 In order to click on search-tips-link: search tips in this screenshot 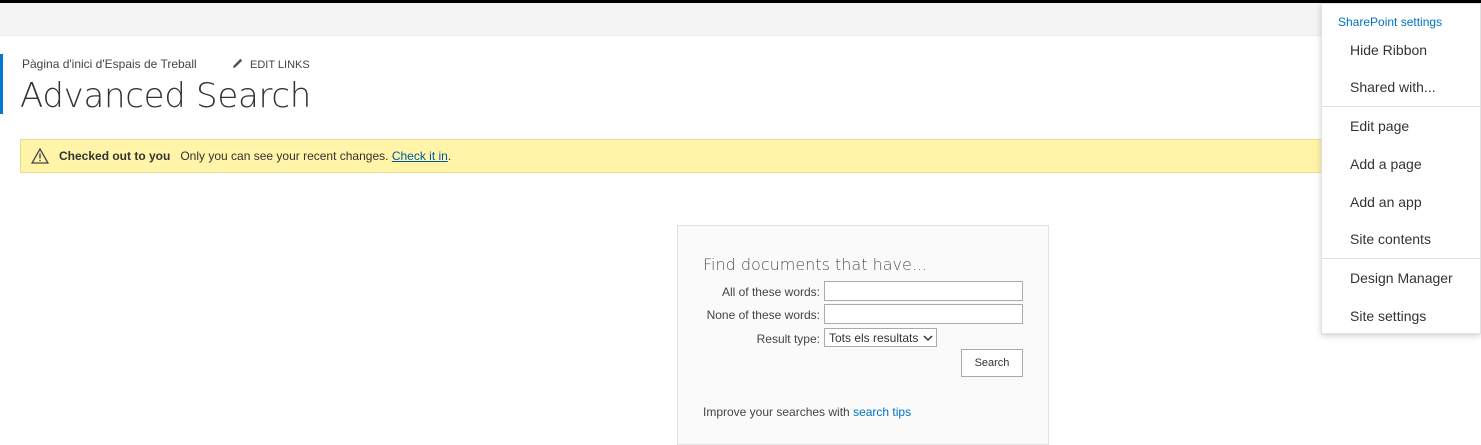, I will do `click(882, 412)`.